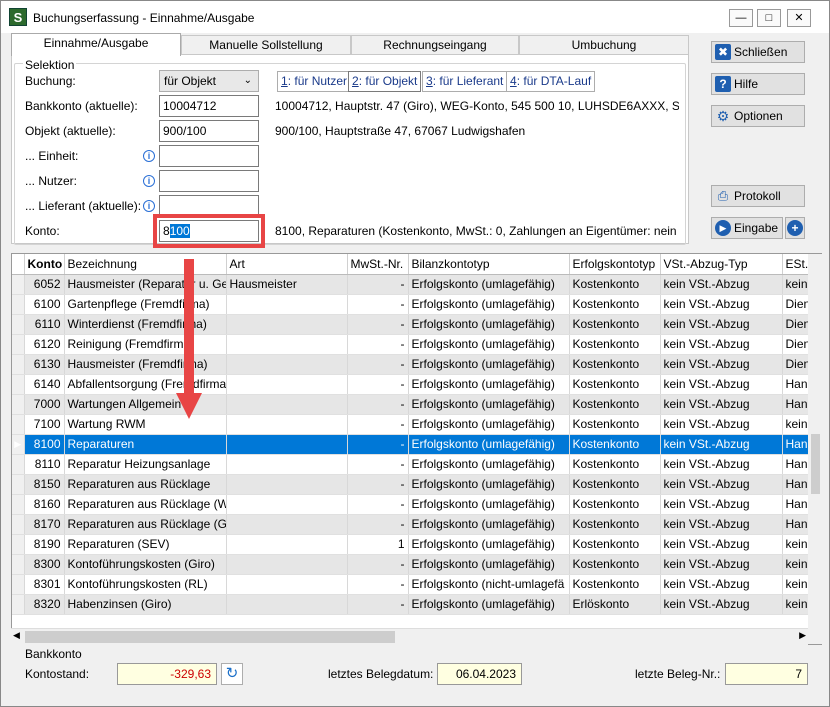  What do you see at coordinates (435, 45) in the screenshot?
I see `tab-rechnungseingang: Rechnungseingang` at bounding box center [435, 45].